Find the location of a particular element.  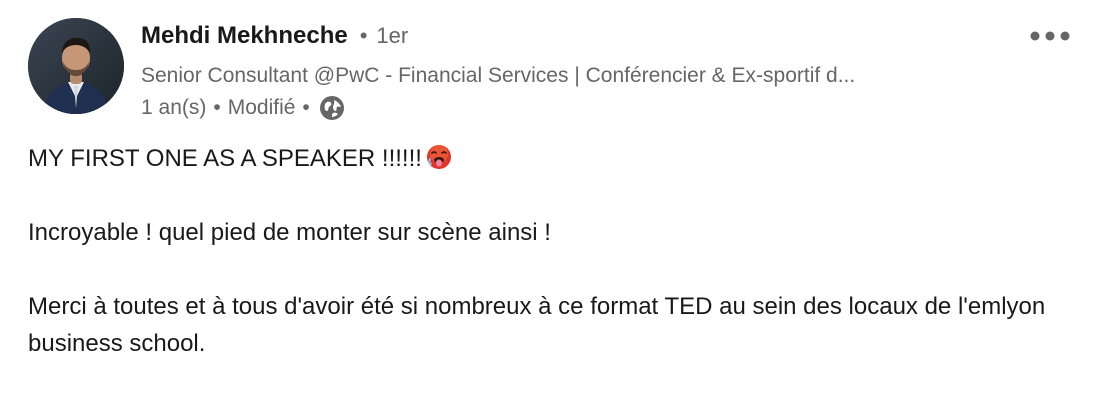

more-horizontal-icon is located at coordinates (1050, 36).